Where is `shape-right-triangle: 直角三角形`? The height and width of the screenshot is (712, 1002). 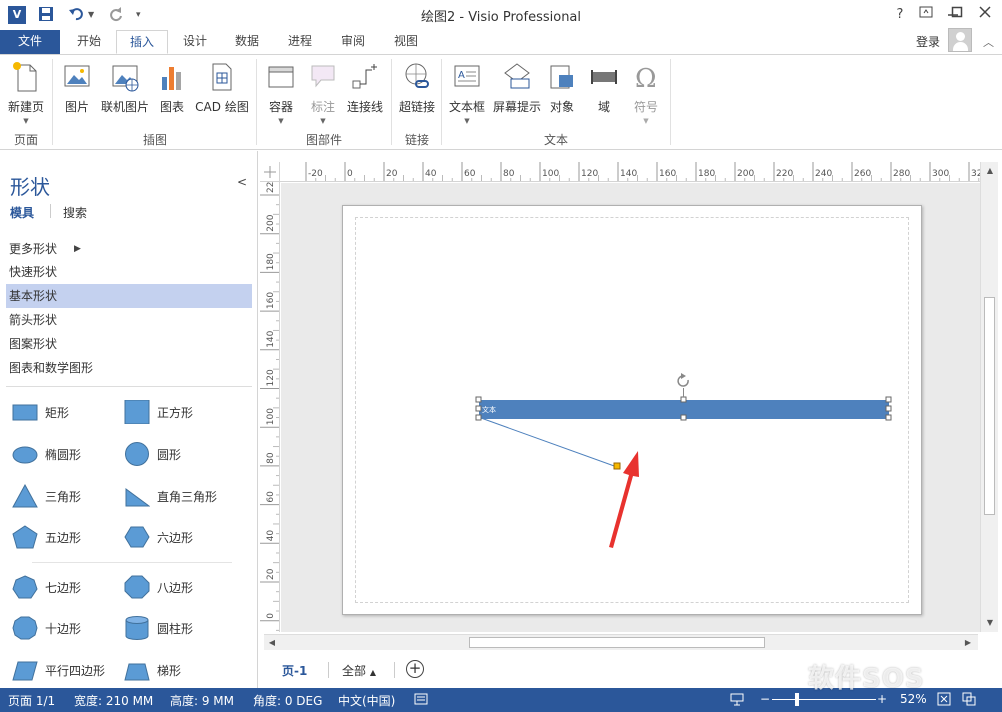 shape-right-triangle: 直角三角形 is located at coordinates (180, 496).